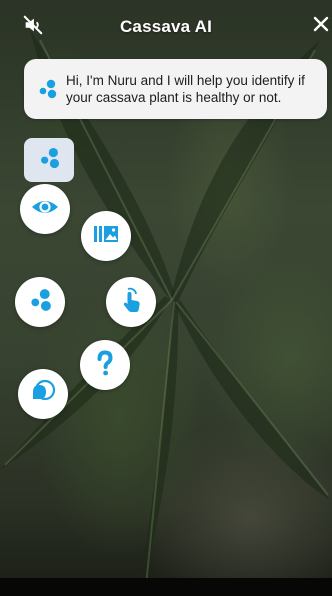 The width and height of the screenshot is (332, 596). I want to click on question-mark-icon, so click(105, 365).